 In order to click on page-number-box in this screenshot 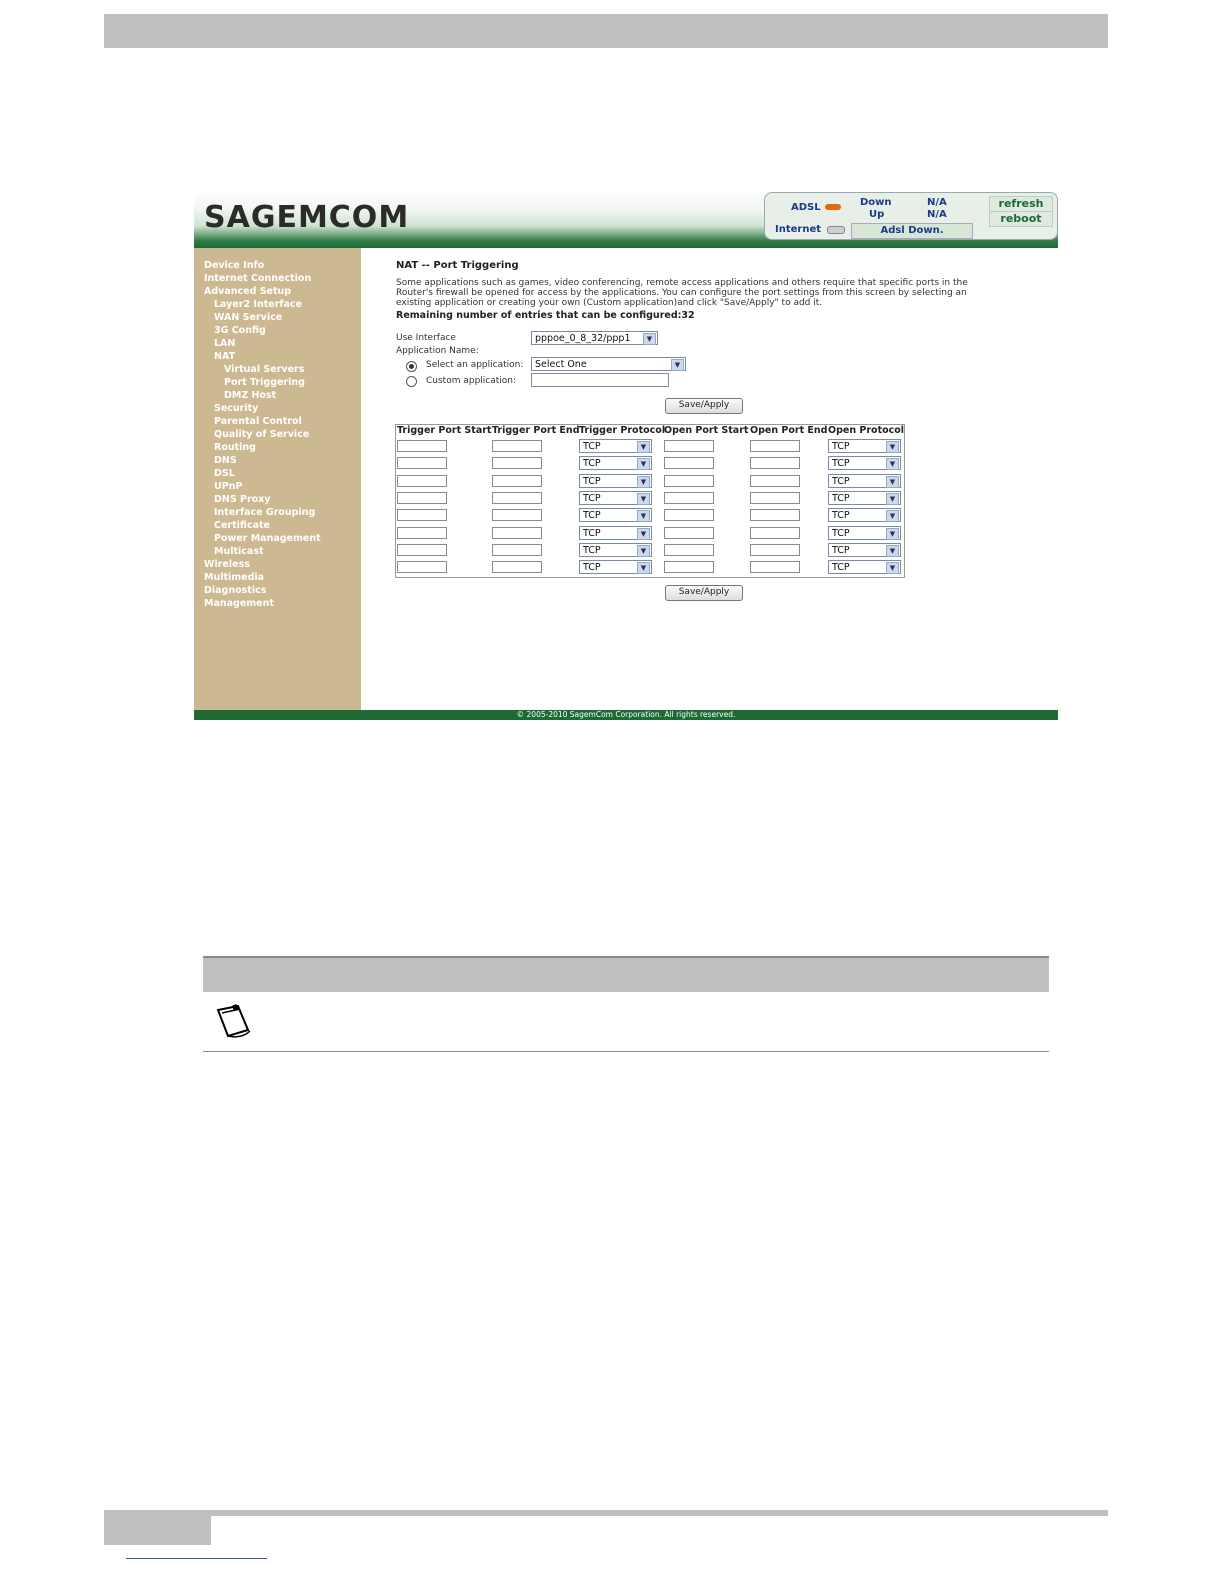, I will do `click(157, 1530)`.